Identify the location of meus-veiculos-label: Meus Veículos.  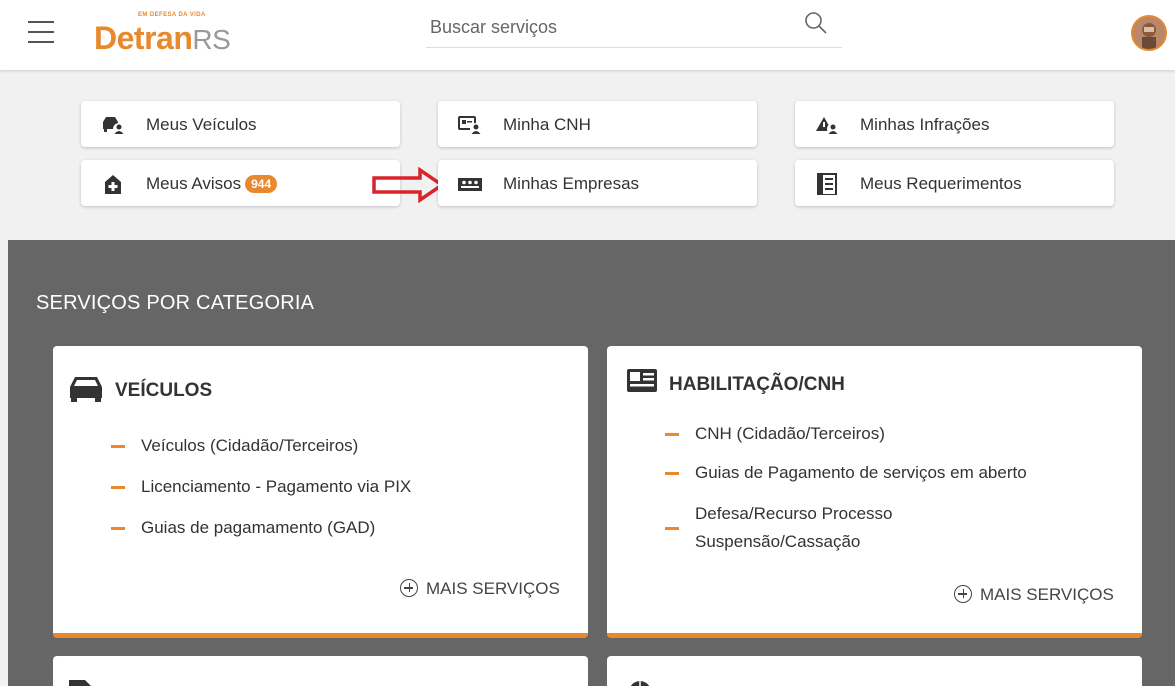
(201, 124).